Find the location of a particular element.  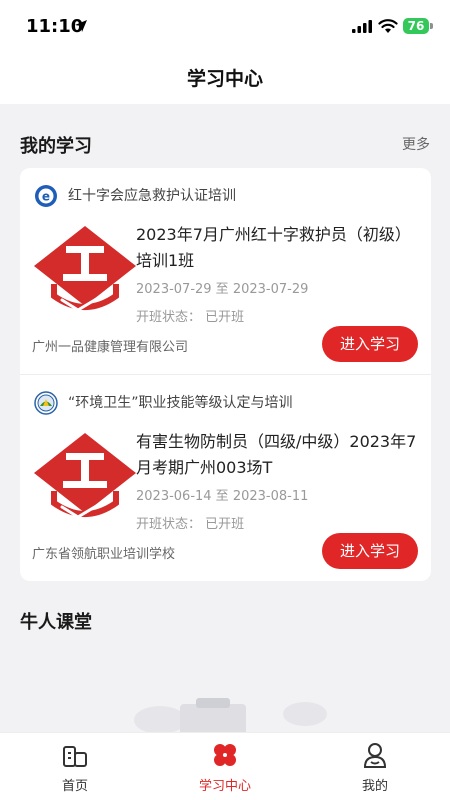

bottom-tab-bar: 首页 学习中心 我的 is located at coordinates (225, 766).